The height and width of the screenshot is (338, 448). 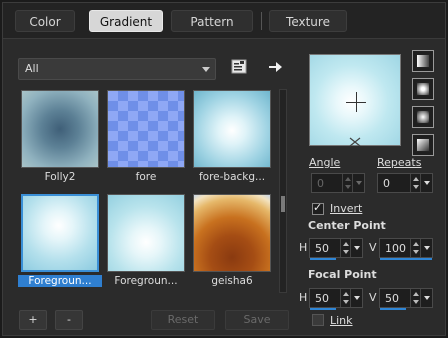 What do you see at coordinates (33, 320) in the screenshot?
I see `add-preset-button: +` at bounding box center [33, 320].